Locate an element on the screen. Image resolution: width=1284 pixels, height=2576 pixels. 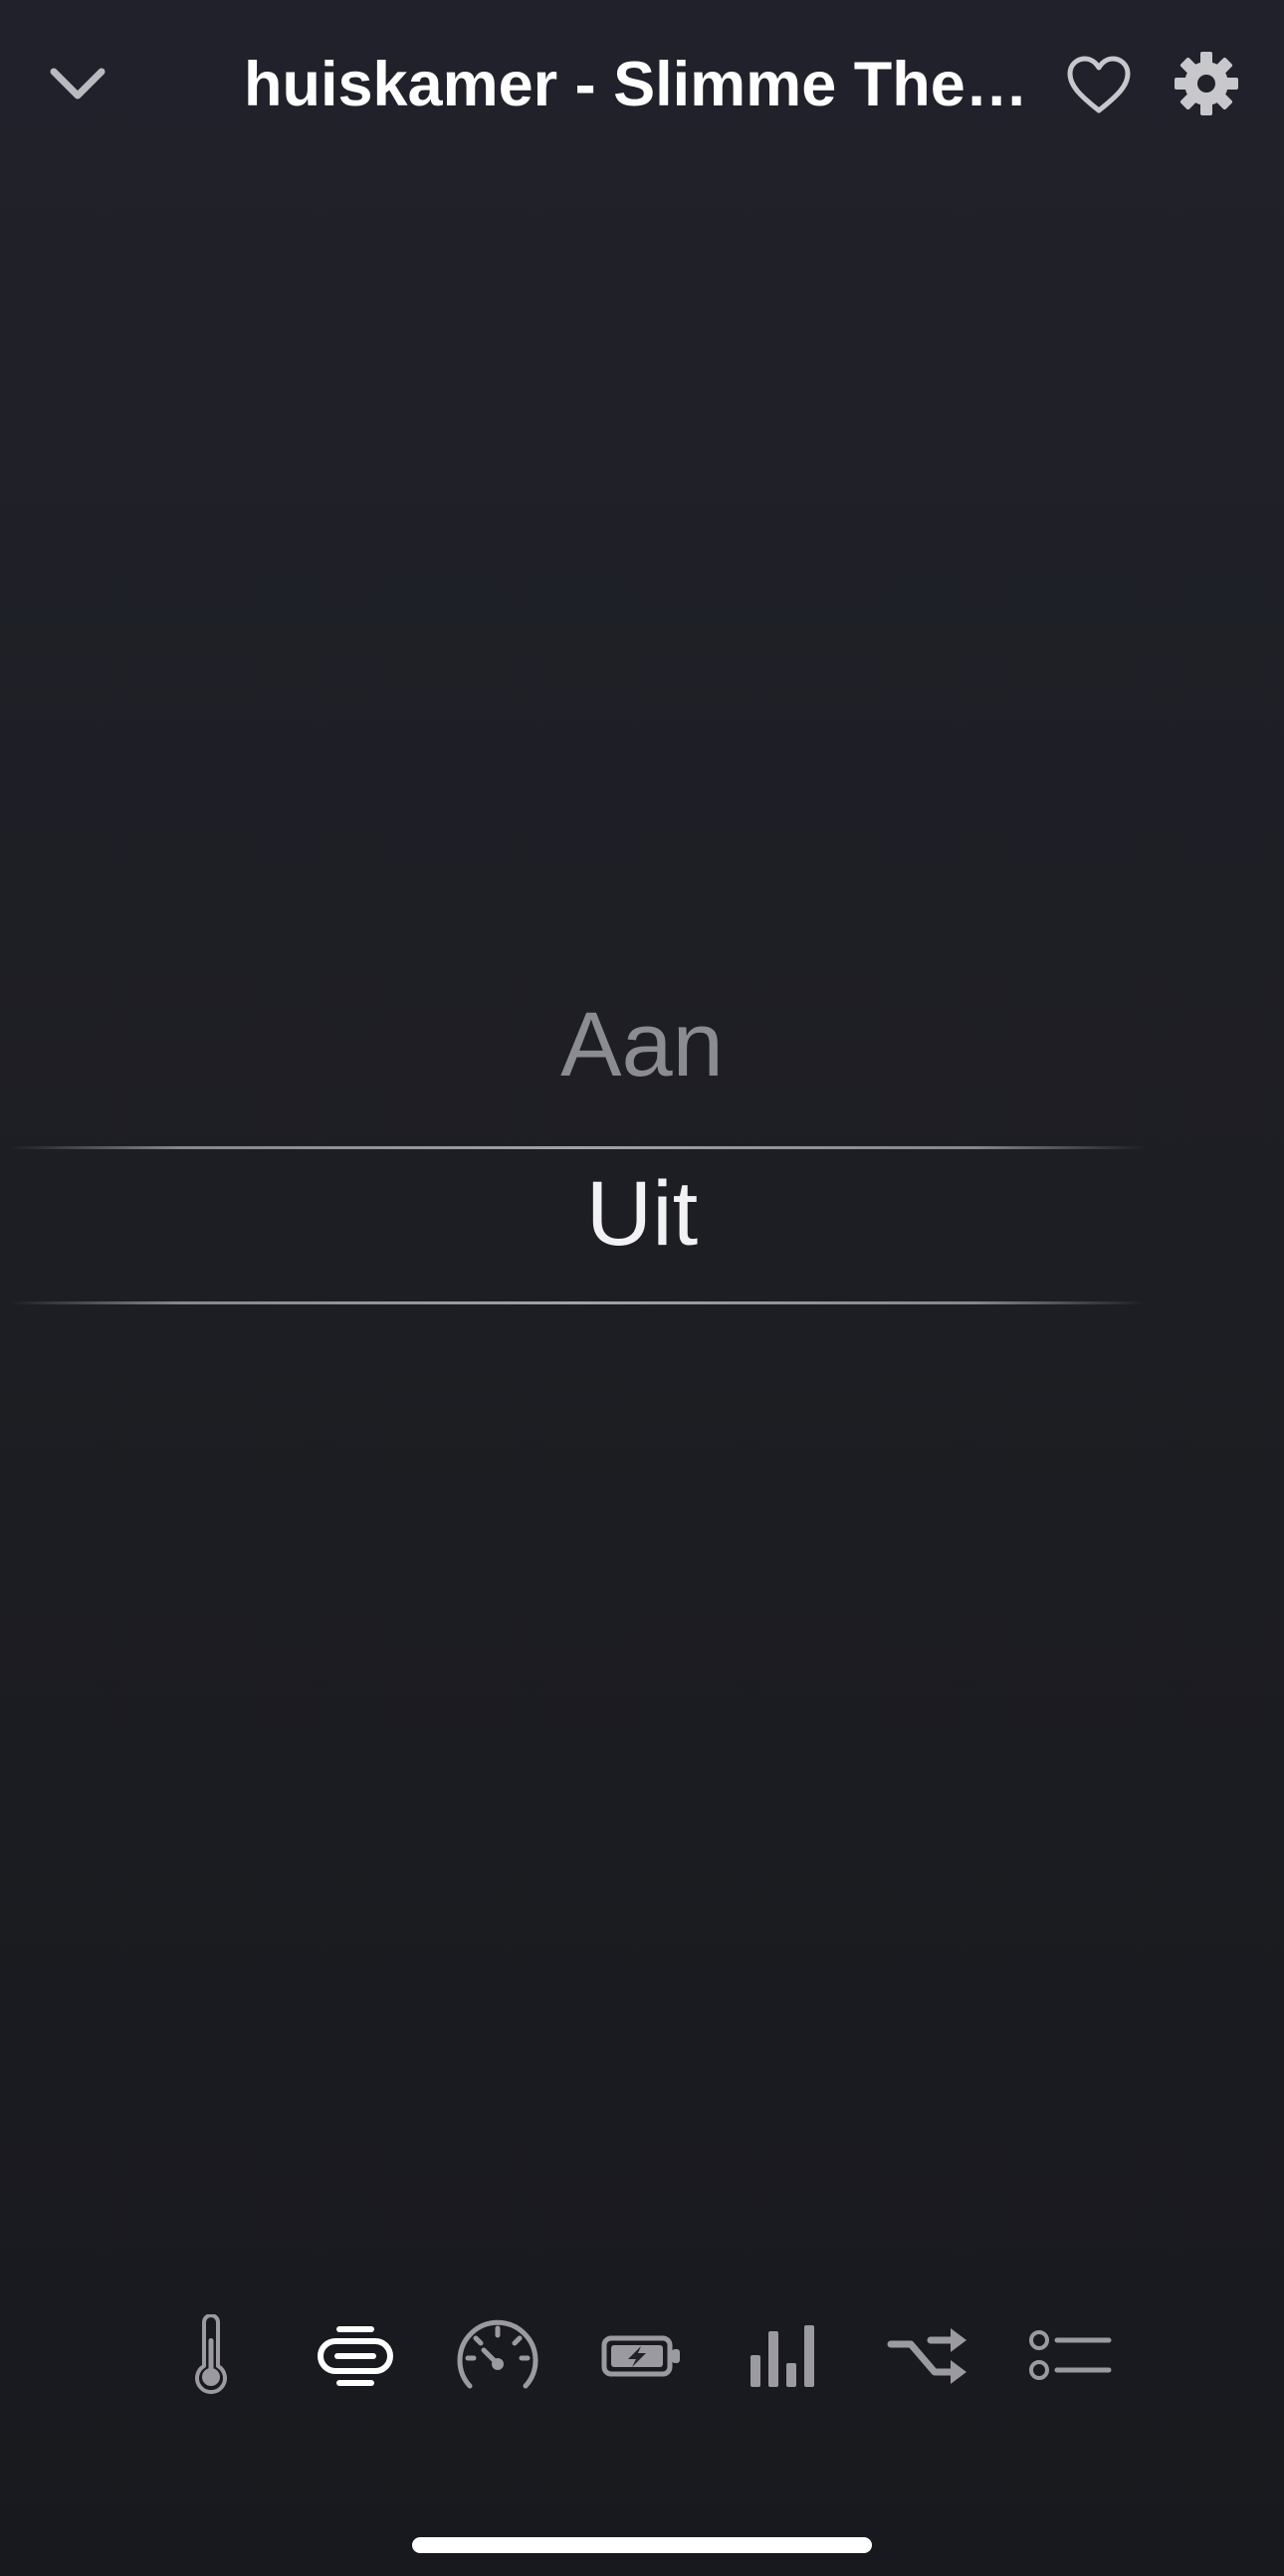
tab-battery is located at coordinates (642, 2356).